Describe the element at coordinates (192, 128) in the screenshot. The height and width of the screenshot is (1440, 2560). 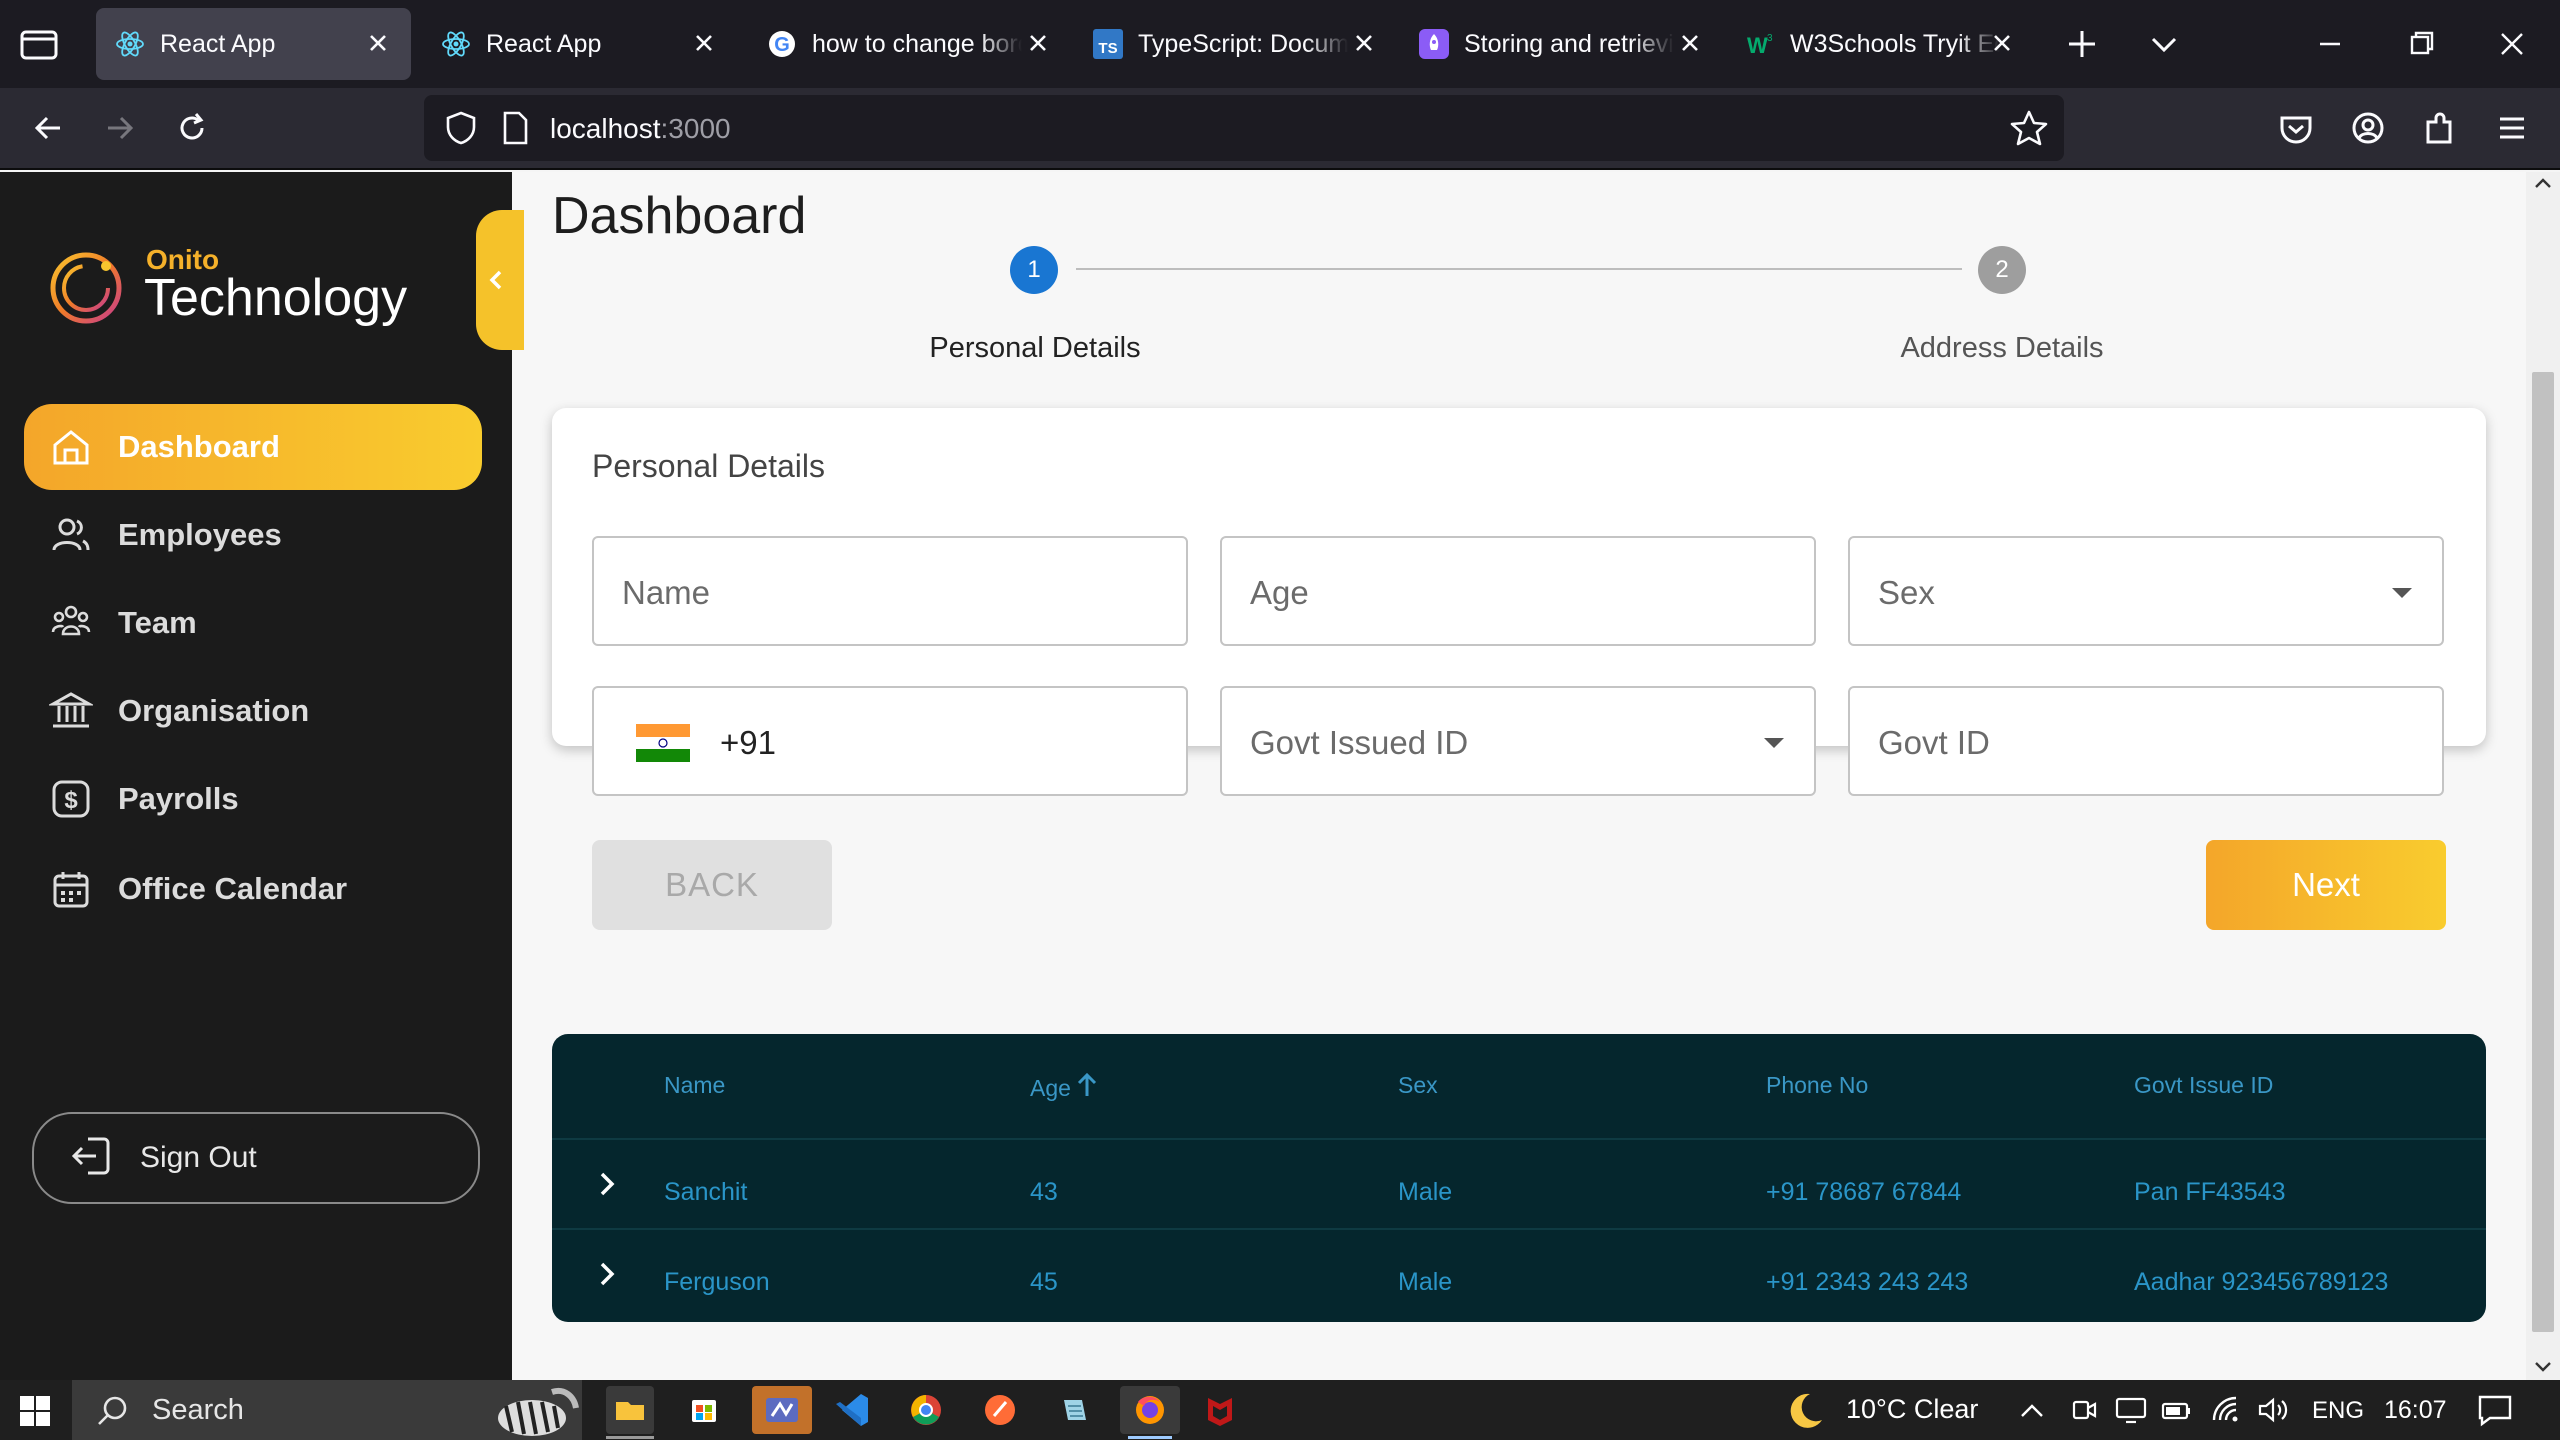
I see `reload-icon` at that location.